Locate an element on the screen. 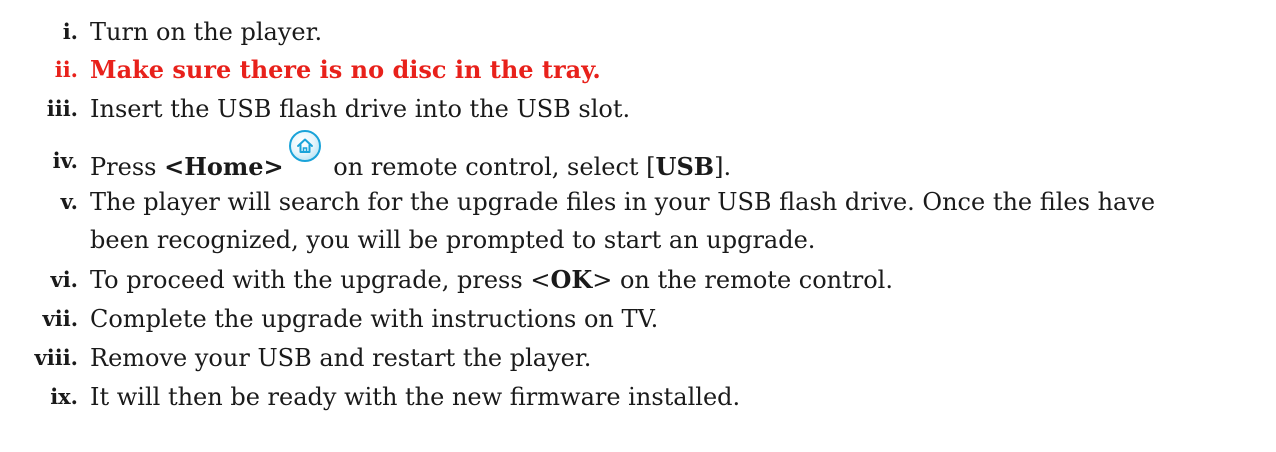 The width and height of the screenshot is (1276, 452). step-text-pre: To proceed with the upgrade, press < is located at coordinates (320, 280).